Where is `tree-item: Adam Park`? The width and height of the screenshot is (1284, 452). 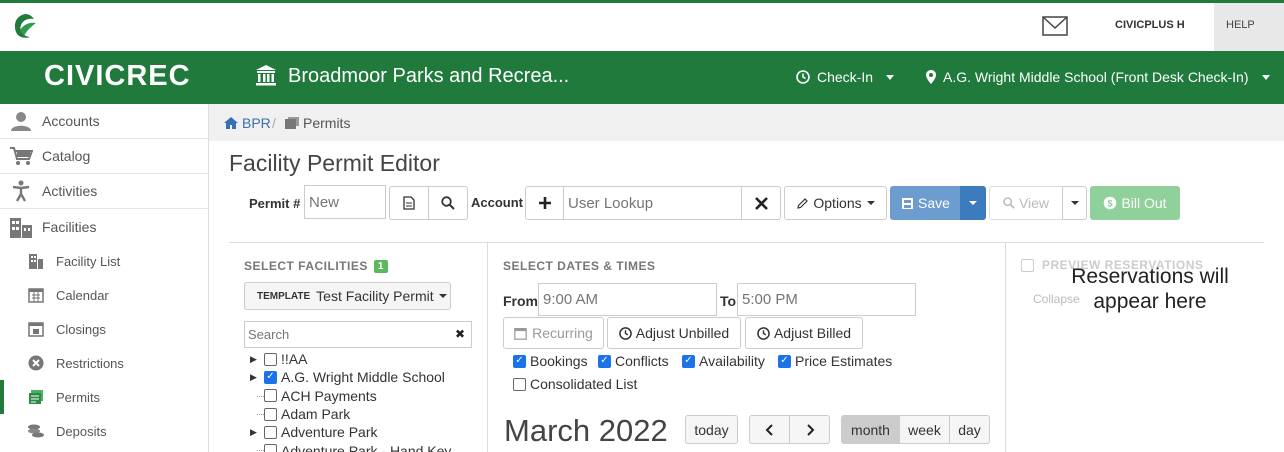 tree-item: Adam Park is located at coordinates (367, 414).